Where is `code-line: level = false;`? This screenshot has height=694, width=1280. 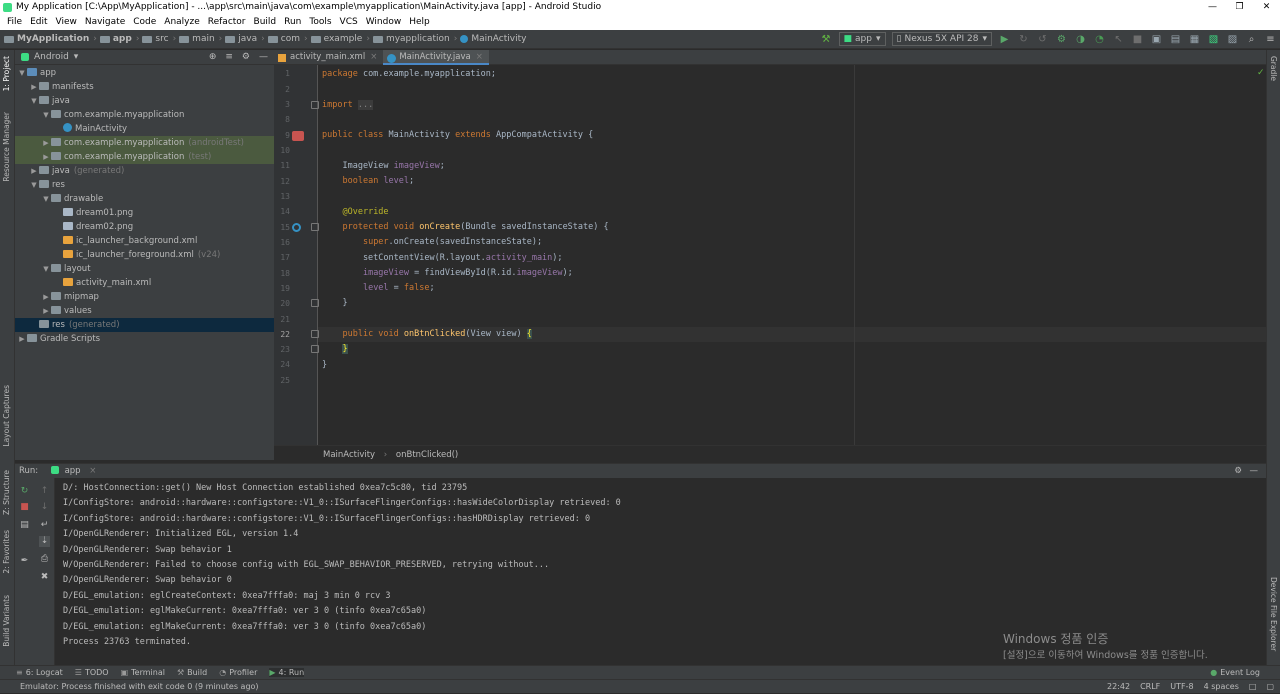 code-line: level = false; is located at coordinates (378, 288).